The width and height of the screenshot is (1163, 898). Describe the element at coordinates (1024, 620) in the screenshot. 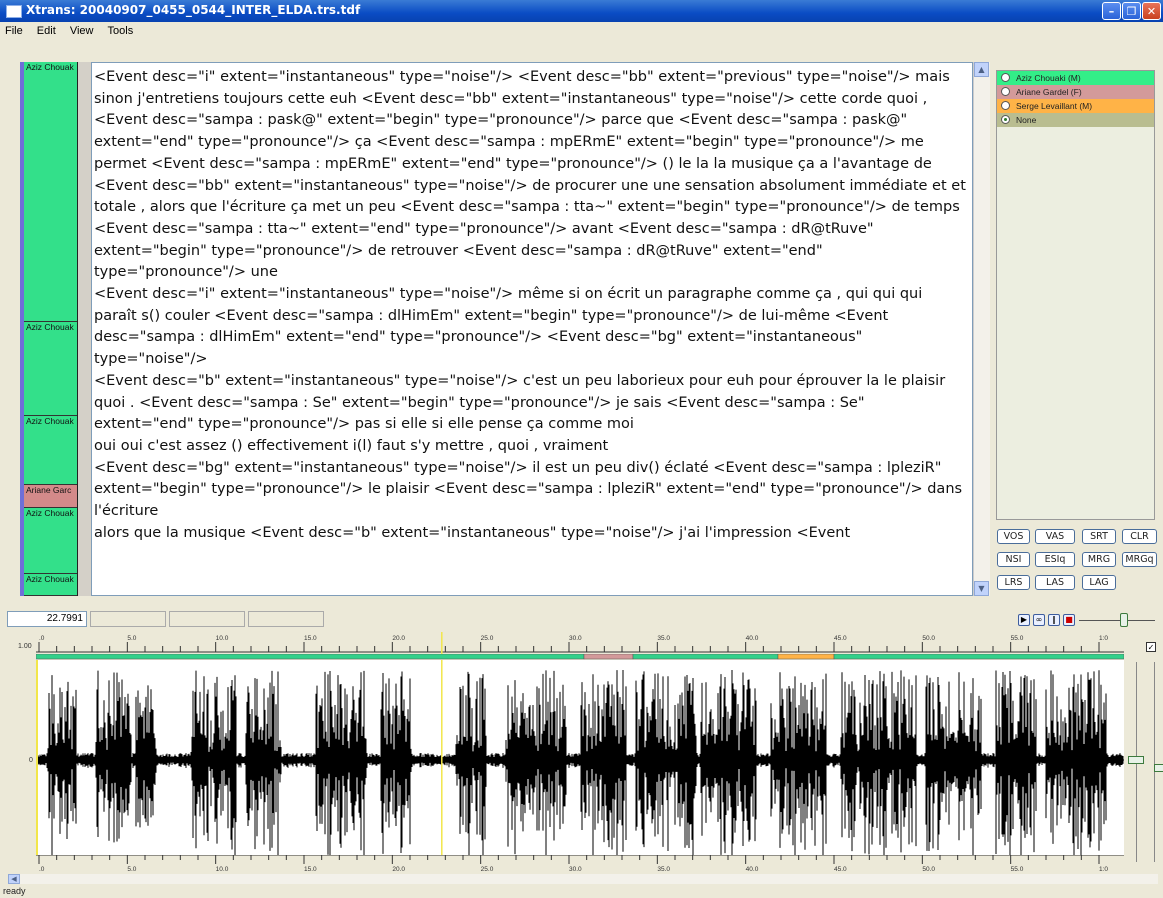

I see `play-icon: ▶` at that location.